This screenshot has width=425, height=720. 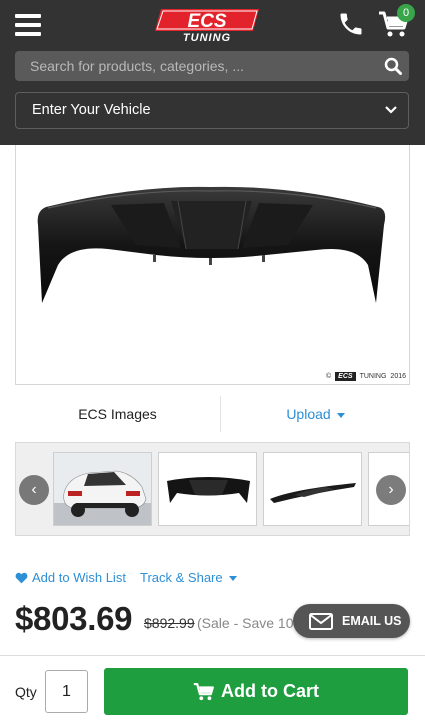 I want to click on search-input, so click(x=196, y=66).